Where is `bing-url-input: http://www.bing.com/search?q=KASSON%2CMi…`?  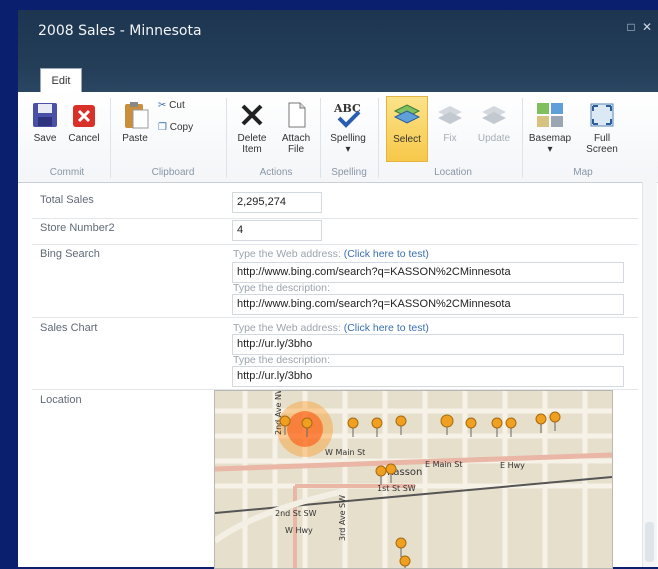
bing-url-input: http://www.bing.com/search?q=KASSON%2CMi… is located at coordinates (428, 272).